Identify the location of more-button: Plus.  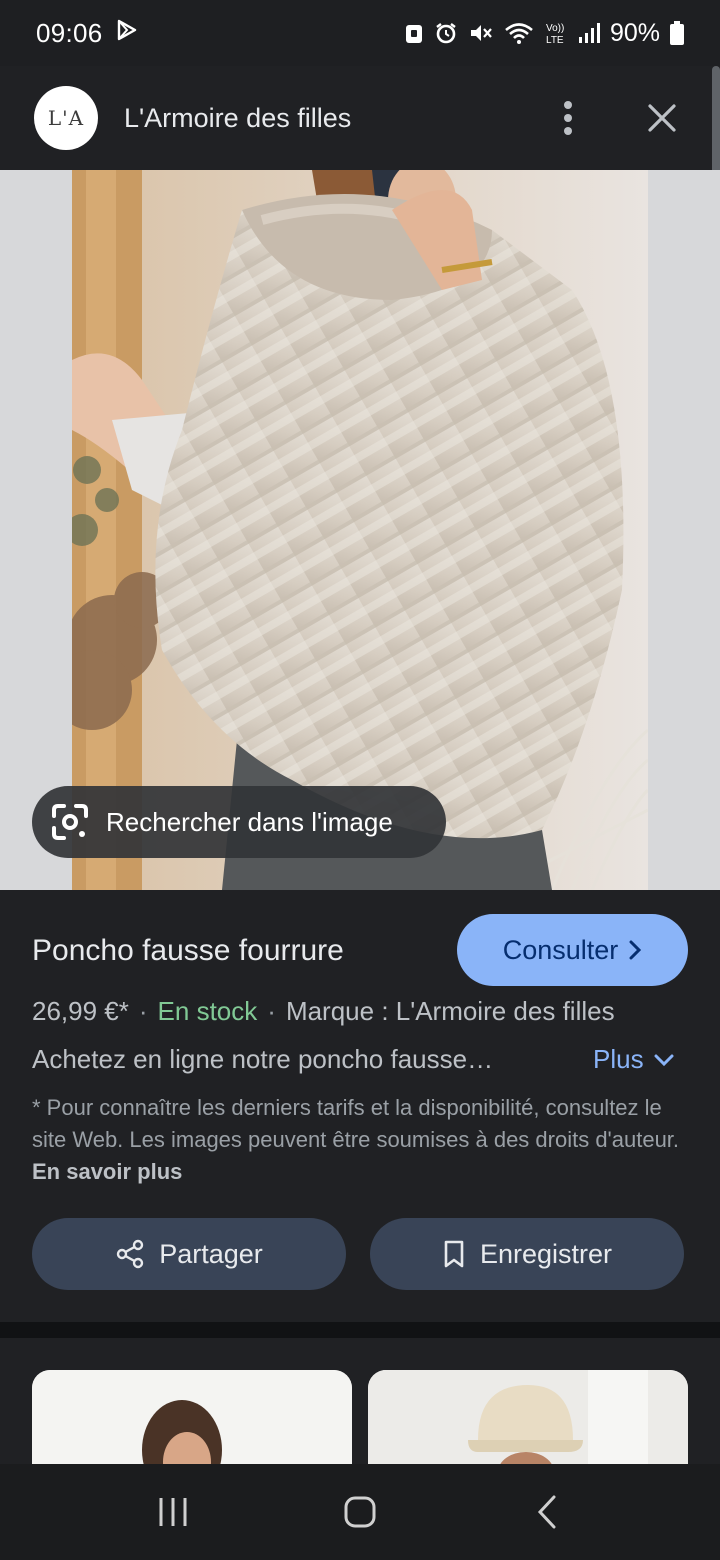
(633, 1059).